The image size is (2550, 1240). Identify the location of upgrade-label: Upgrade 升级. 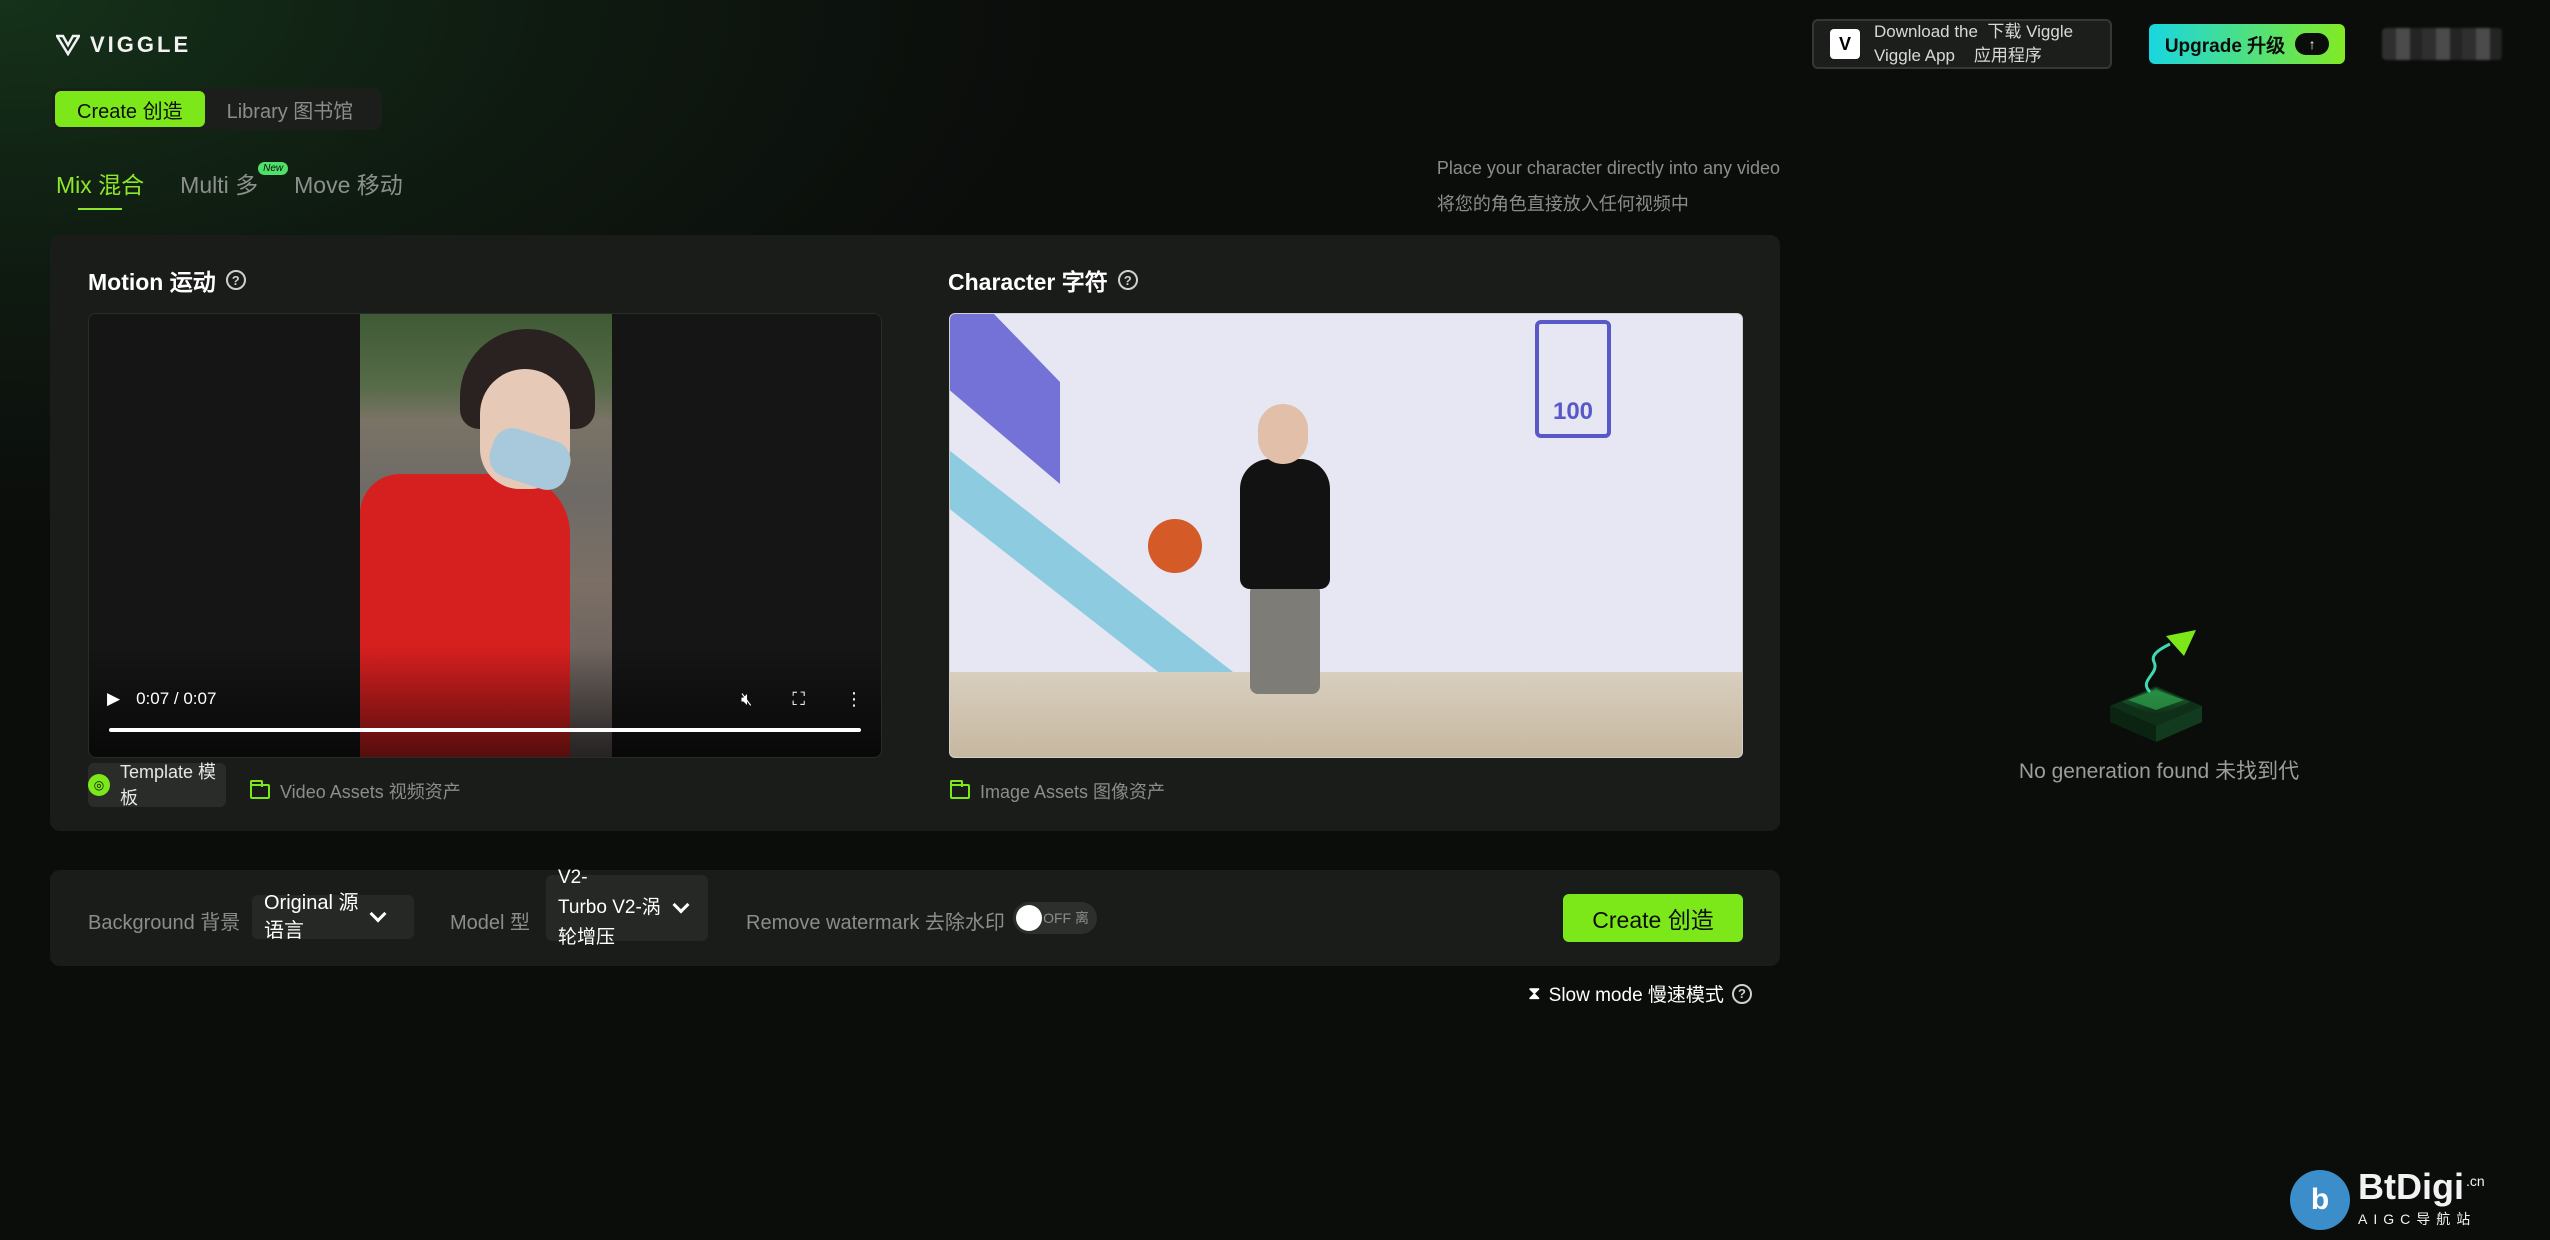
(2225, 46).